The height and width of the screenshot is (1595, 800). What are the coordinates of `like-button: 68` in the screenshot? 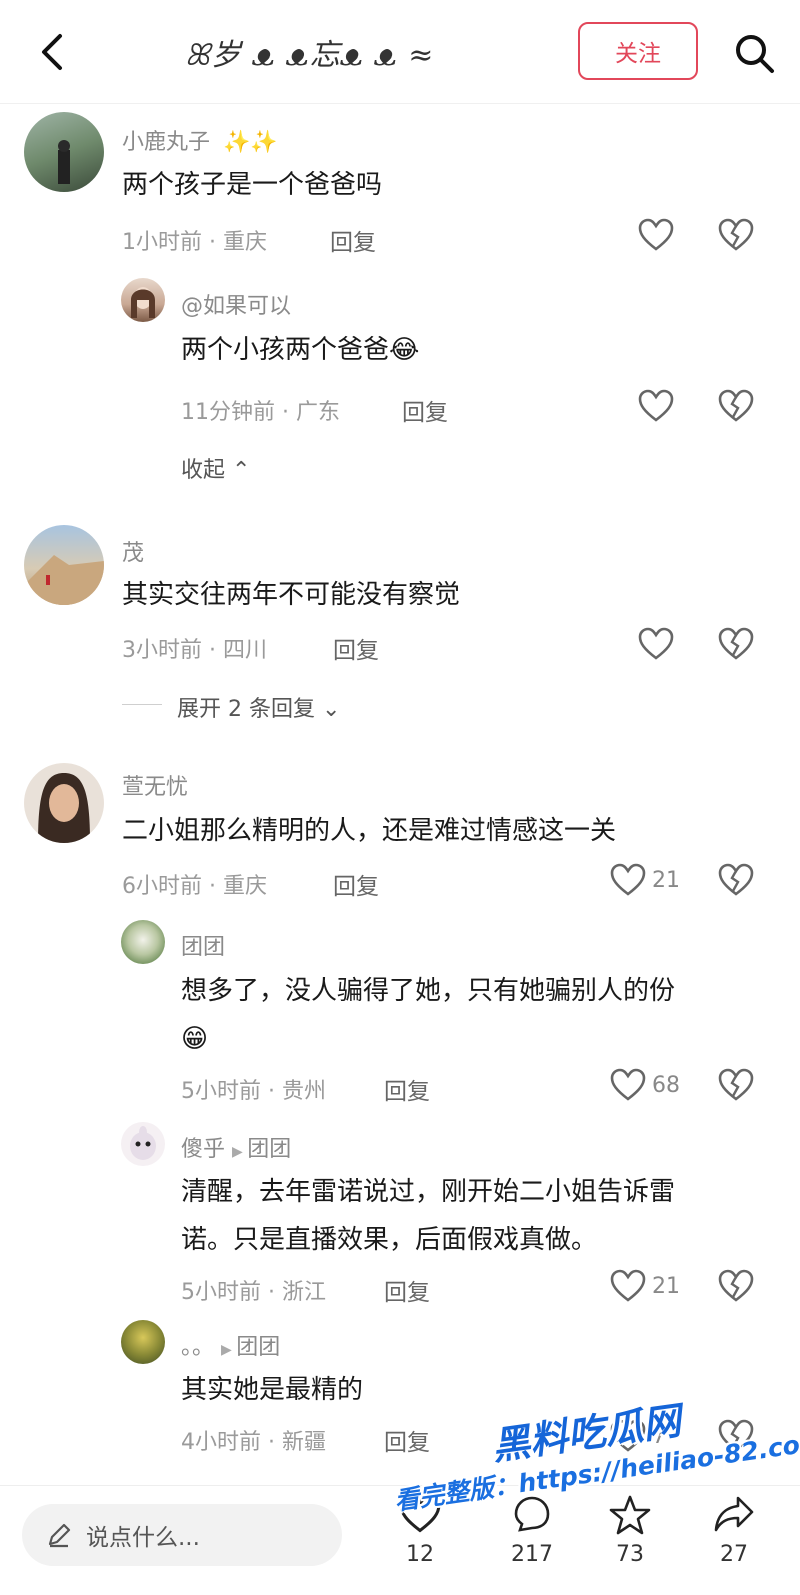 It's located at (645, 1085).